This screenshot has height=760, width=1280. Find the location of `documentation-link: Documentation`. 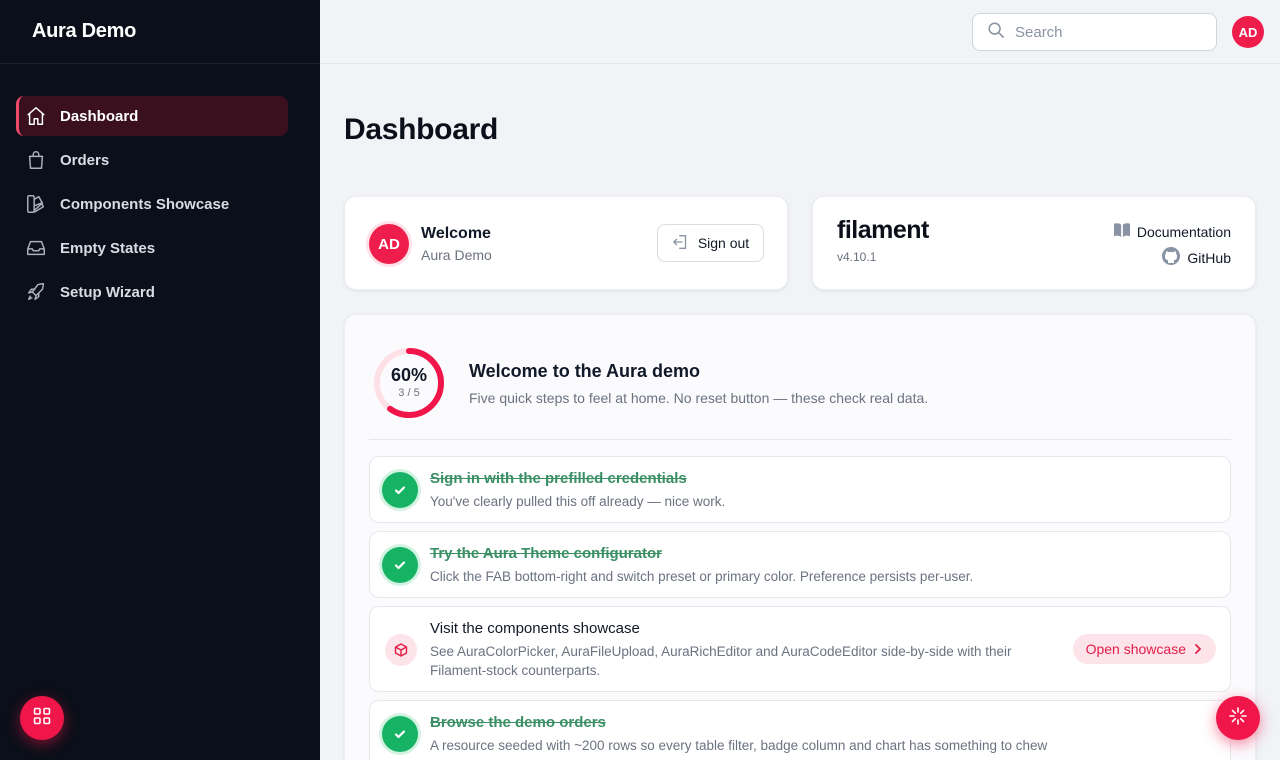

documentation-link: Documentation is located at coordinates (1172, 231).